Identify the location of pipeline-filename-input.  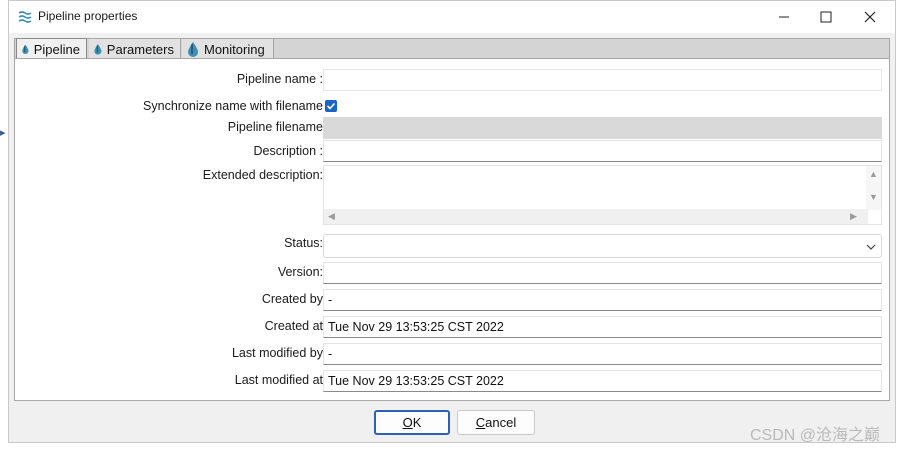
(602, 128).